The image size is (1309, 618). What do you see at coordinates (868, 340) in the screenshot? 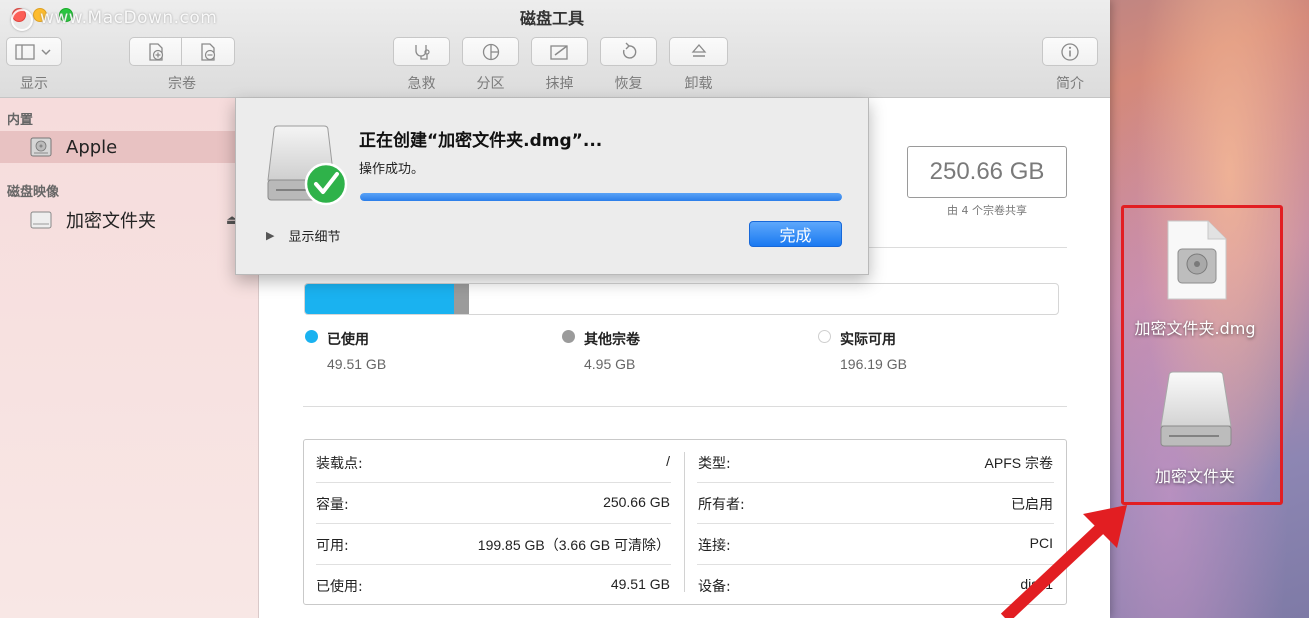
I see `legend-free-name: 实际可用` at bounding box center [868, 340].